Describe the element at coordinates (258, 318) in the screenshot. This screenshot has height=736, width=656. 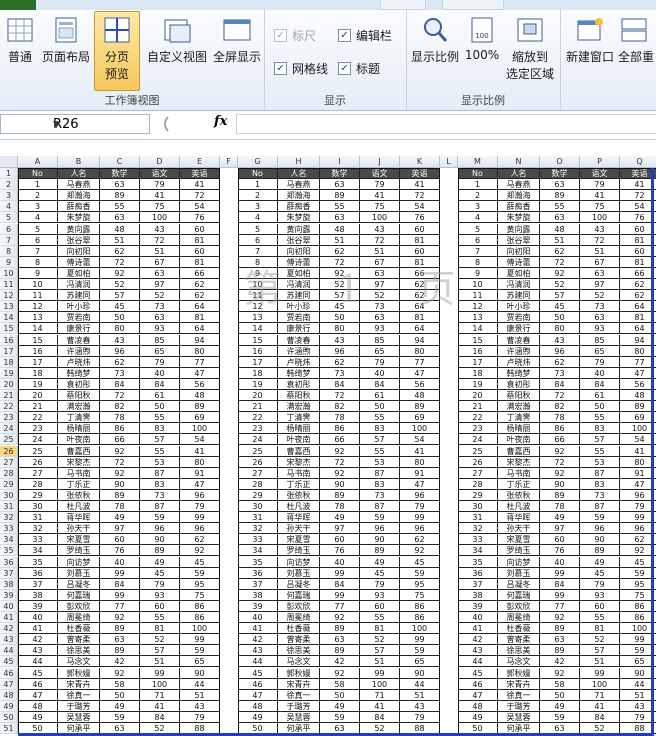
I see `table-cell: 13` at that location.